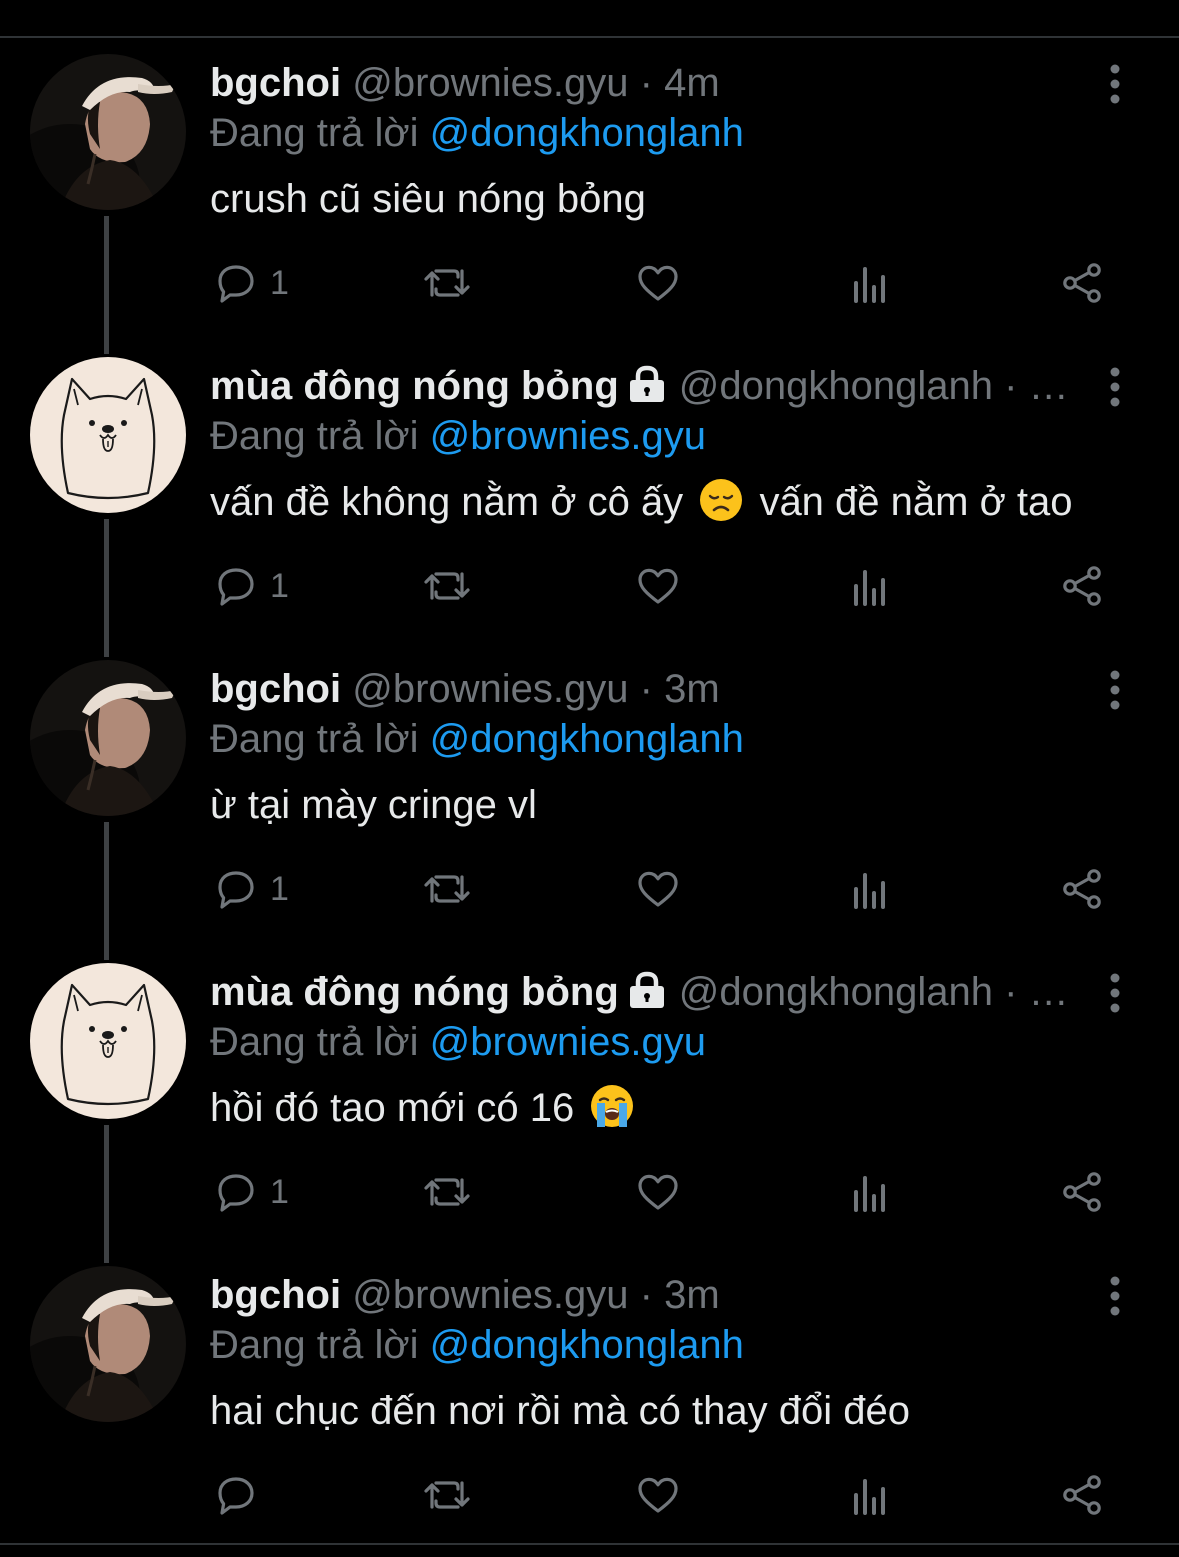  I want to click on tweet-time: 4m, so click(692, 83).